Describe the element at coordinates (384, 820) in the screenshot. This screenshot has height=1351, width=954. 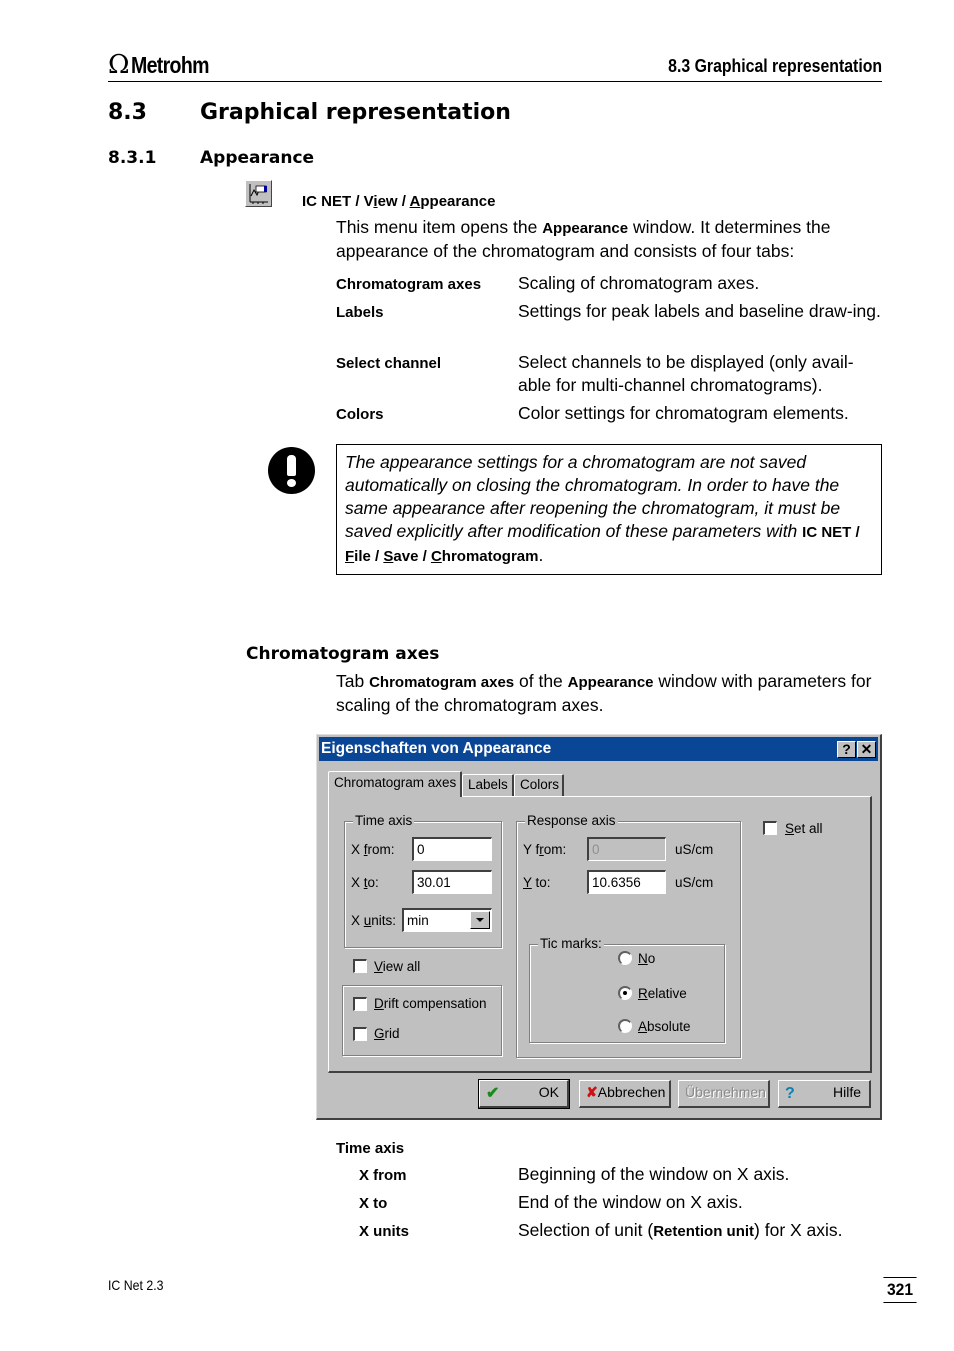
I see `group-label: Time axis` at that location.